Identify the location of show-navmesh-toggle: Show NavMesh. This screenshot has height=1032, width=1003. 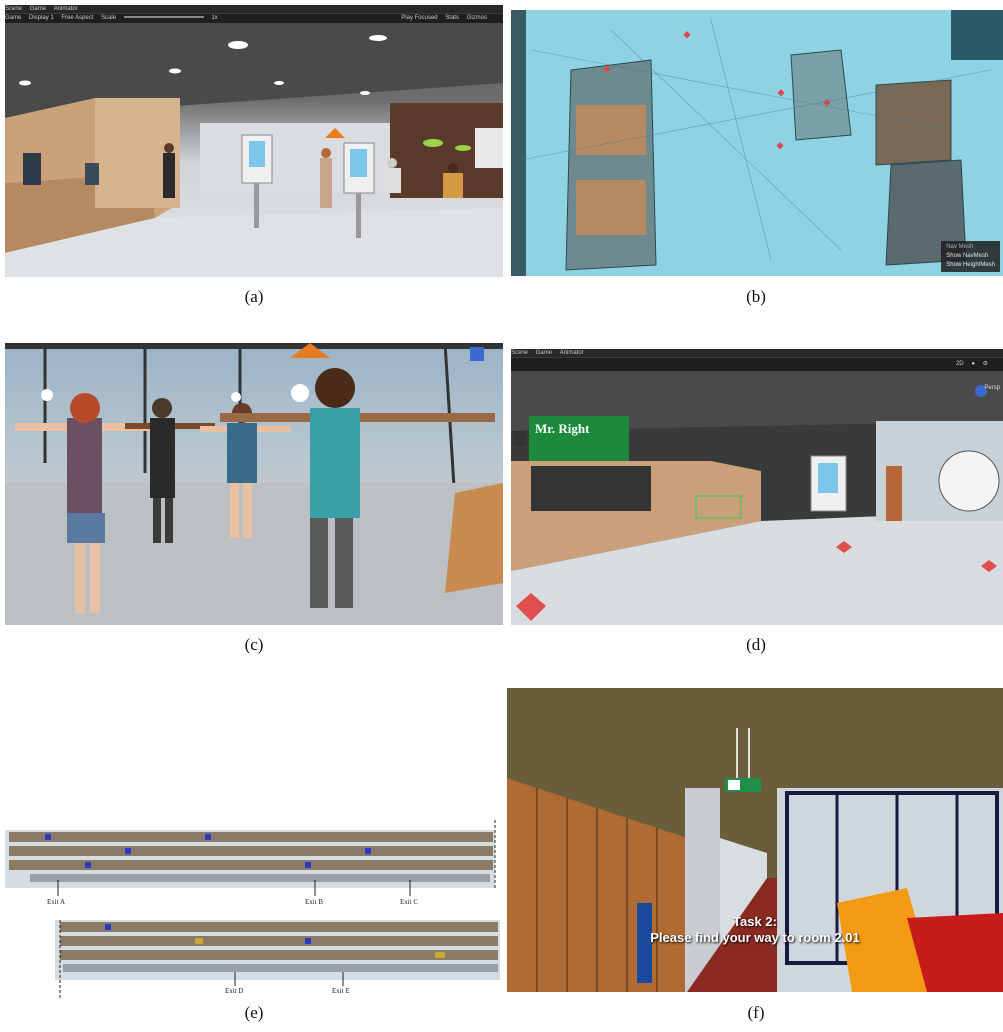
(970, 256).